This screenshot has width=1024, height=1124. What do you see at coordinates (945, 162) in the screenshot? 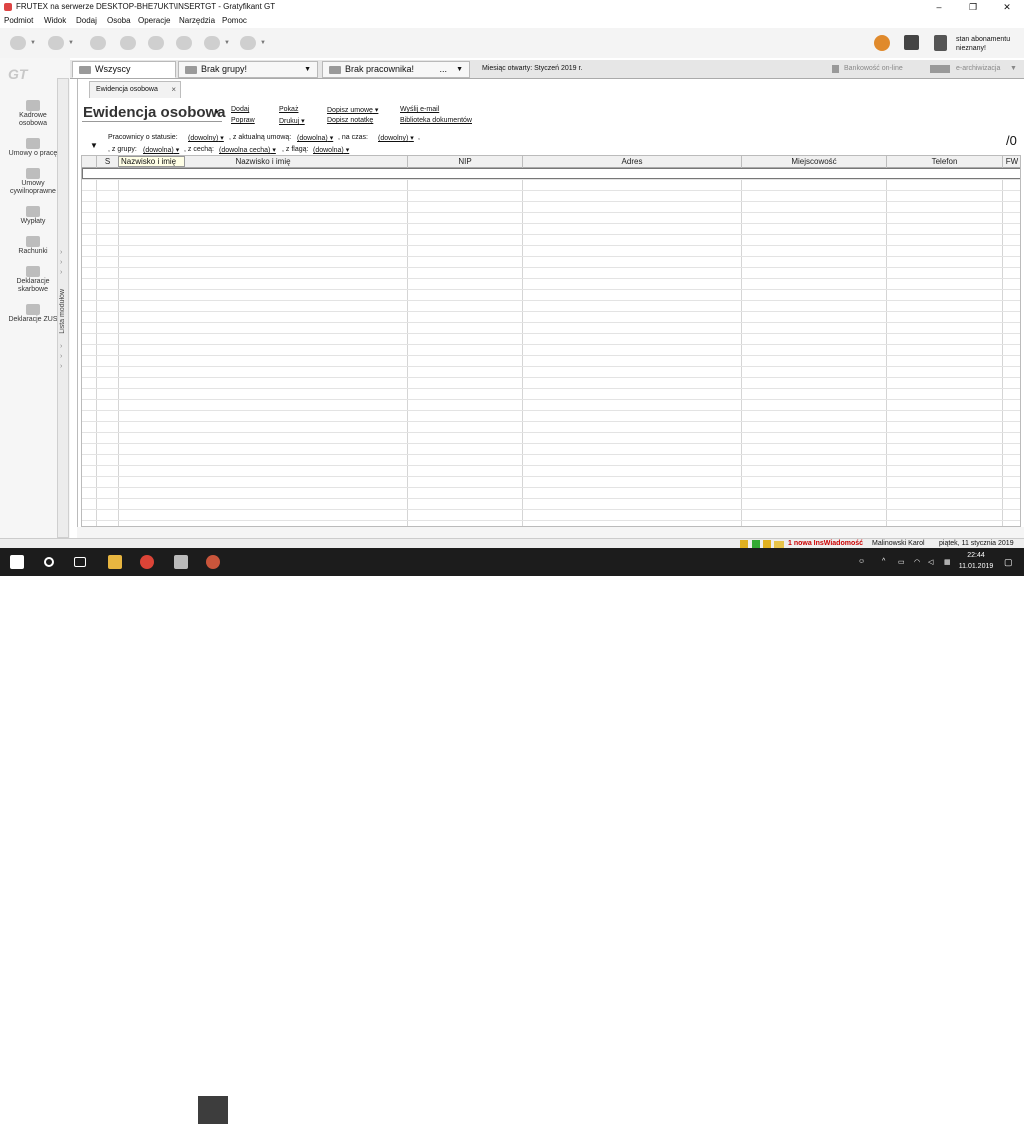
I see `col-telefon: Telefon` at bounding box center [945, 162].